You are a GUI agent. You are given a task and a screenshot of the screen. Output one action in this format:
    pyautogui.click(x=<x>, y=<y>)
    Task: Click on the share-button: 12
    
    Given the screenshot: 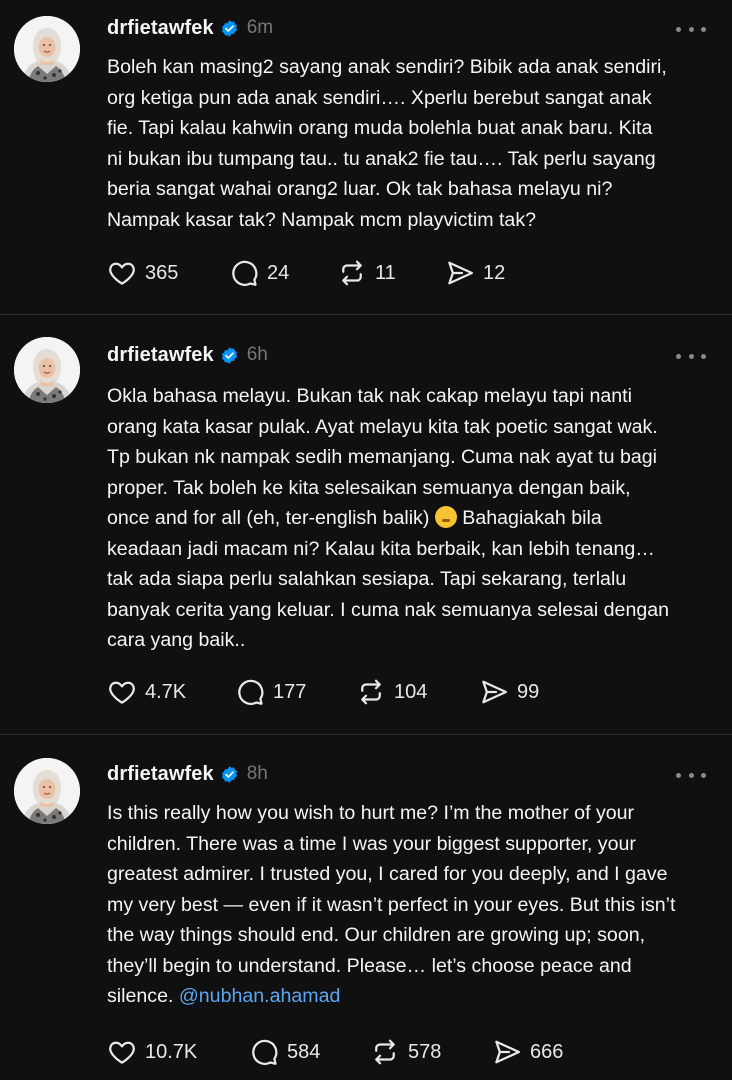 What is the action you would take?
    pyautogui.click(x=475, y=273)
    